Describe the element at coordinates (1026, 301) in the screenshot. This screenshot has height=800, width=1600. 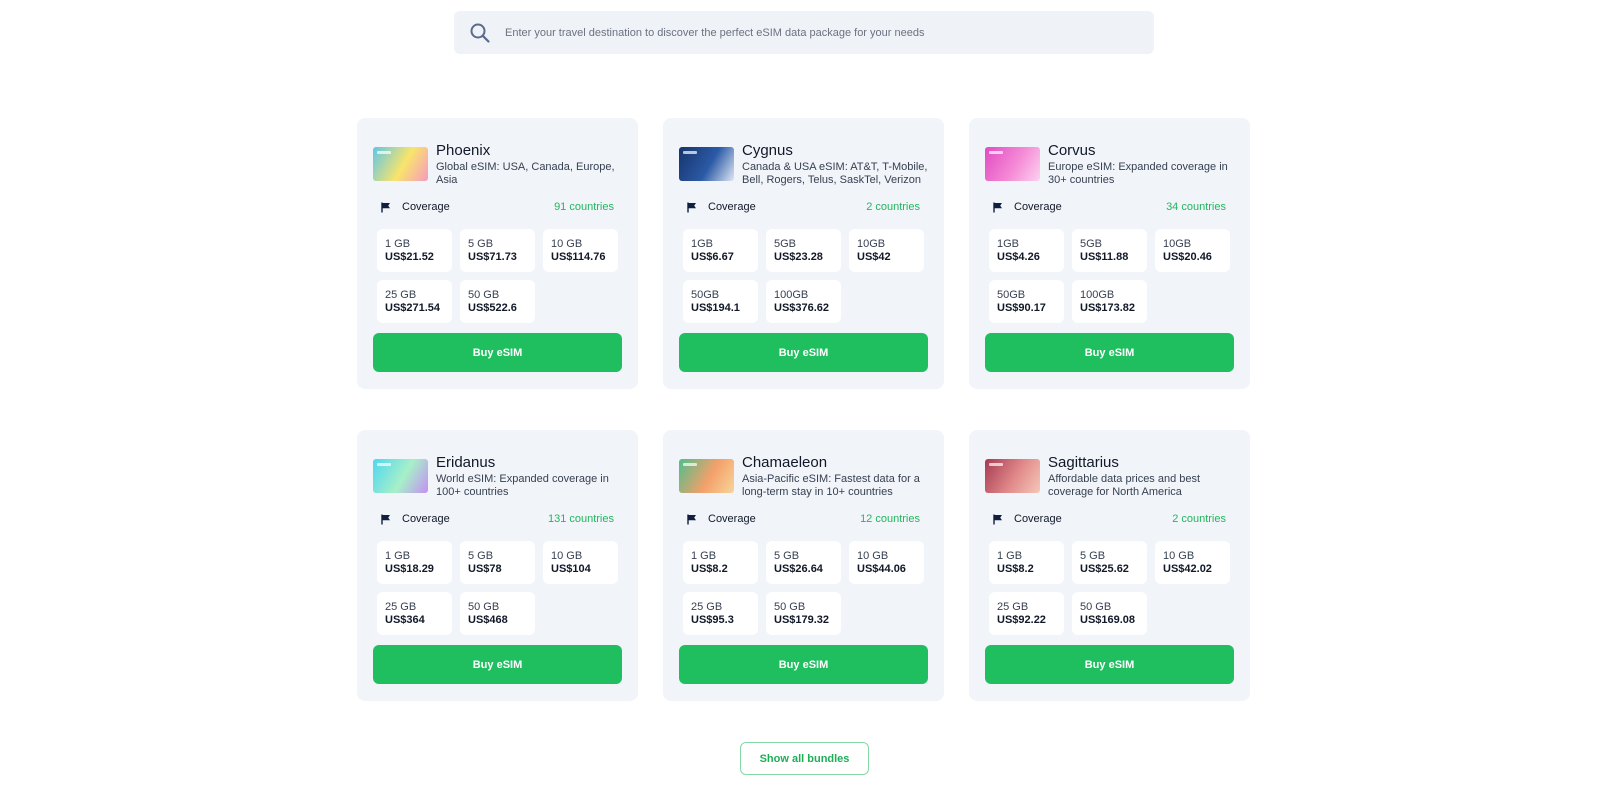
I see `plan-option: 50GB US$90.17` at that location.